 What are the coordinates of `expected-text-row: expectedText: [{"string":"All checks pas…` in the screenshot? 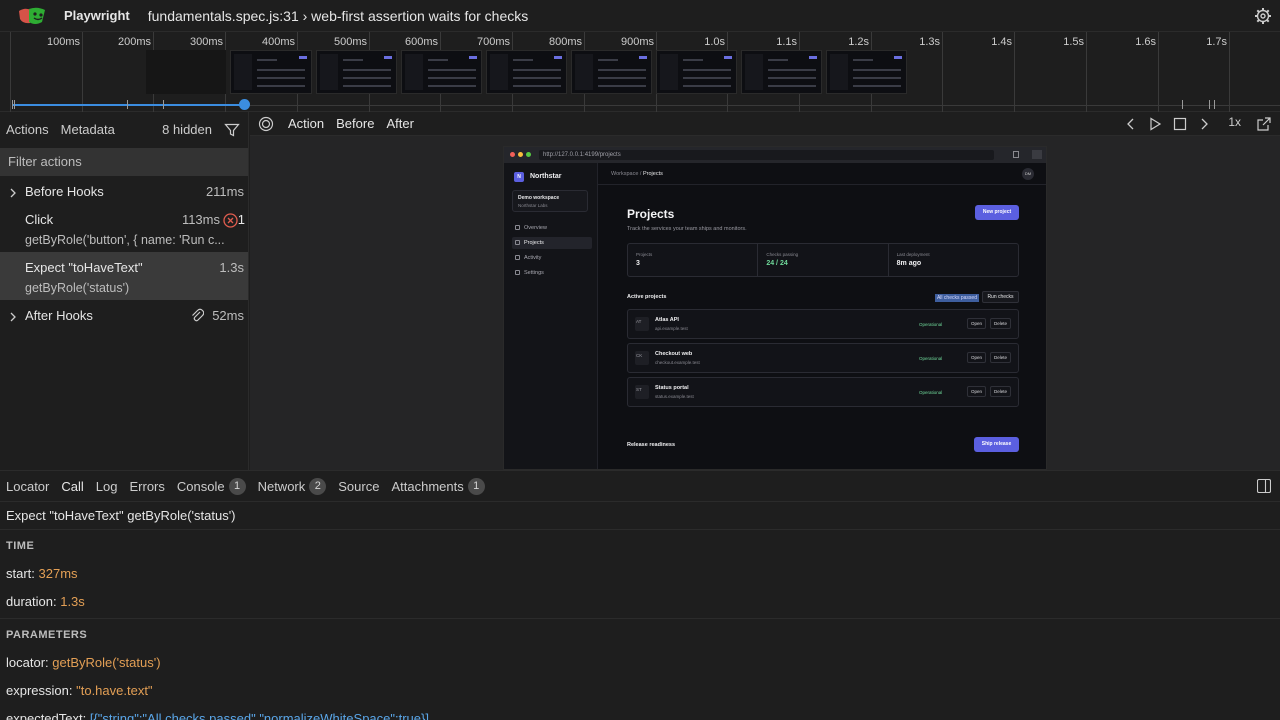 It's located at (640, 712).